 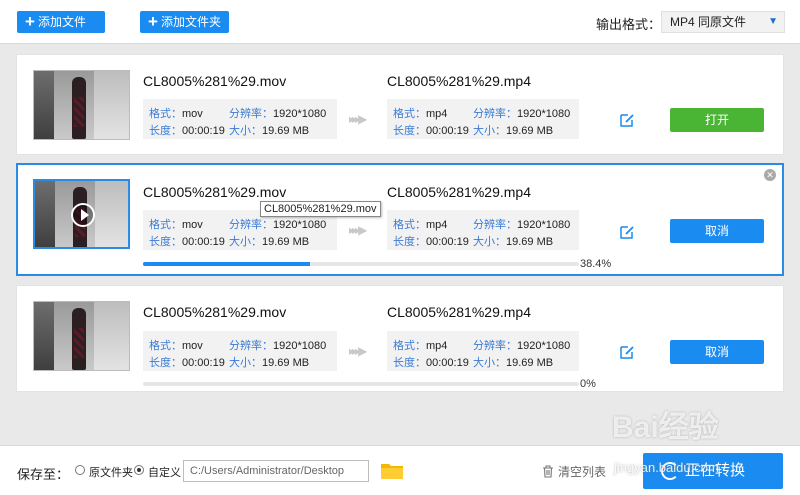 What do you see at coordinates (320, 209) in the screenshot?
I see `filename-tooltip: CL8005%281%29.mov` at bounding box center [320, 209].